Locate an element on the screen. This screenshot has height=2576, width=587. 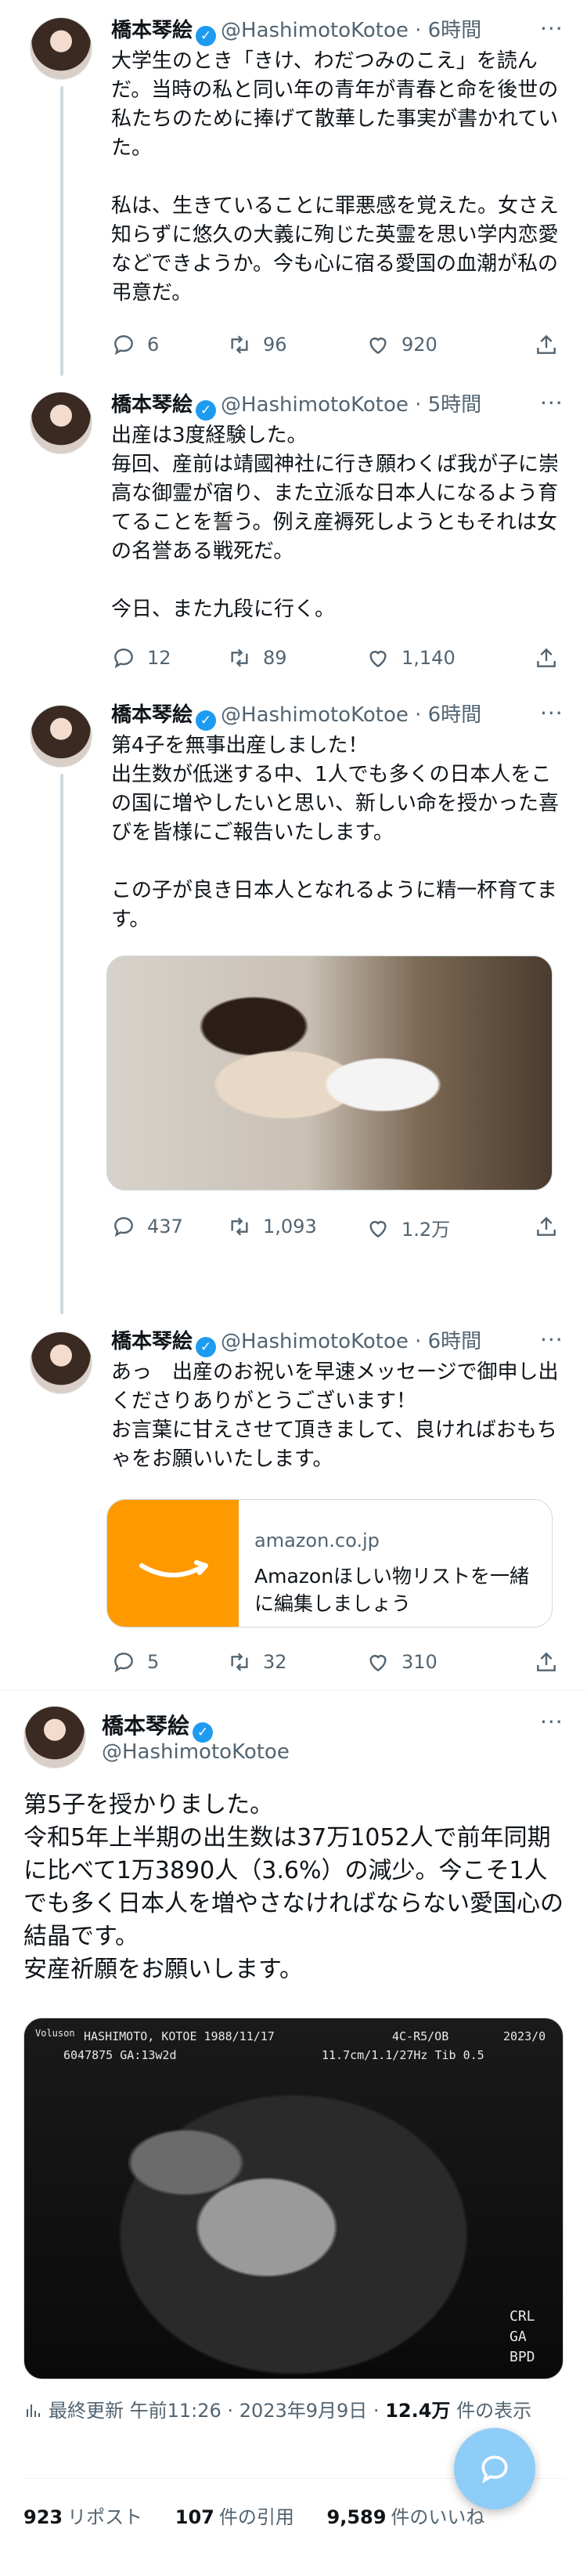
ultrasound-label-bpd: BPD is located at coordinates (522, 2357).